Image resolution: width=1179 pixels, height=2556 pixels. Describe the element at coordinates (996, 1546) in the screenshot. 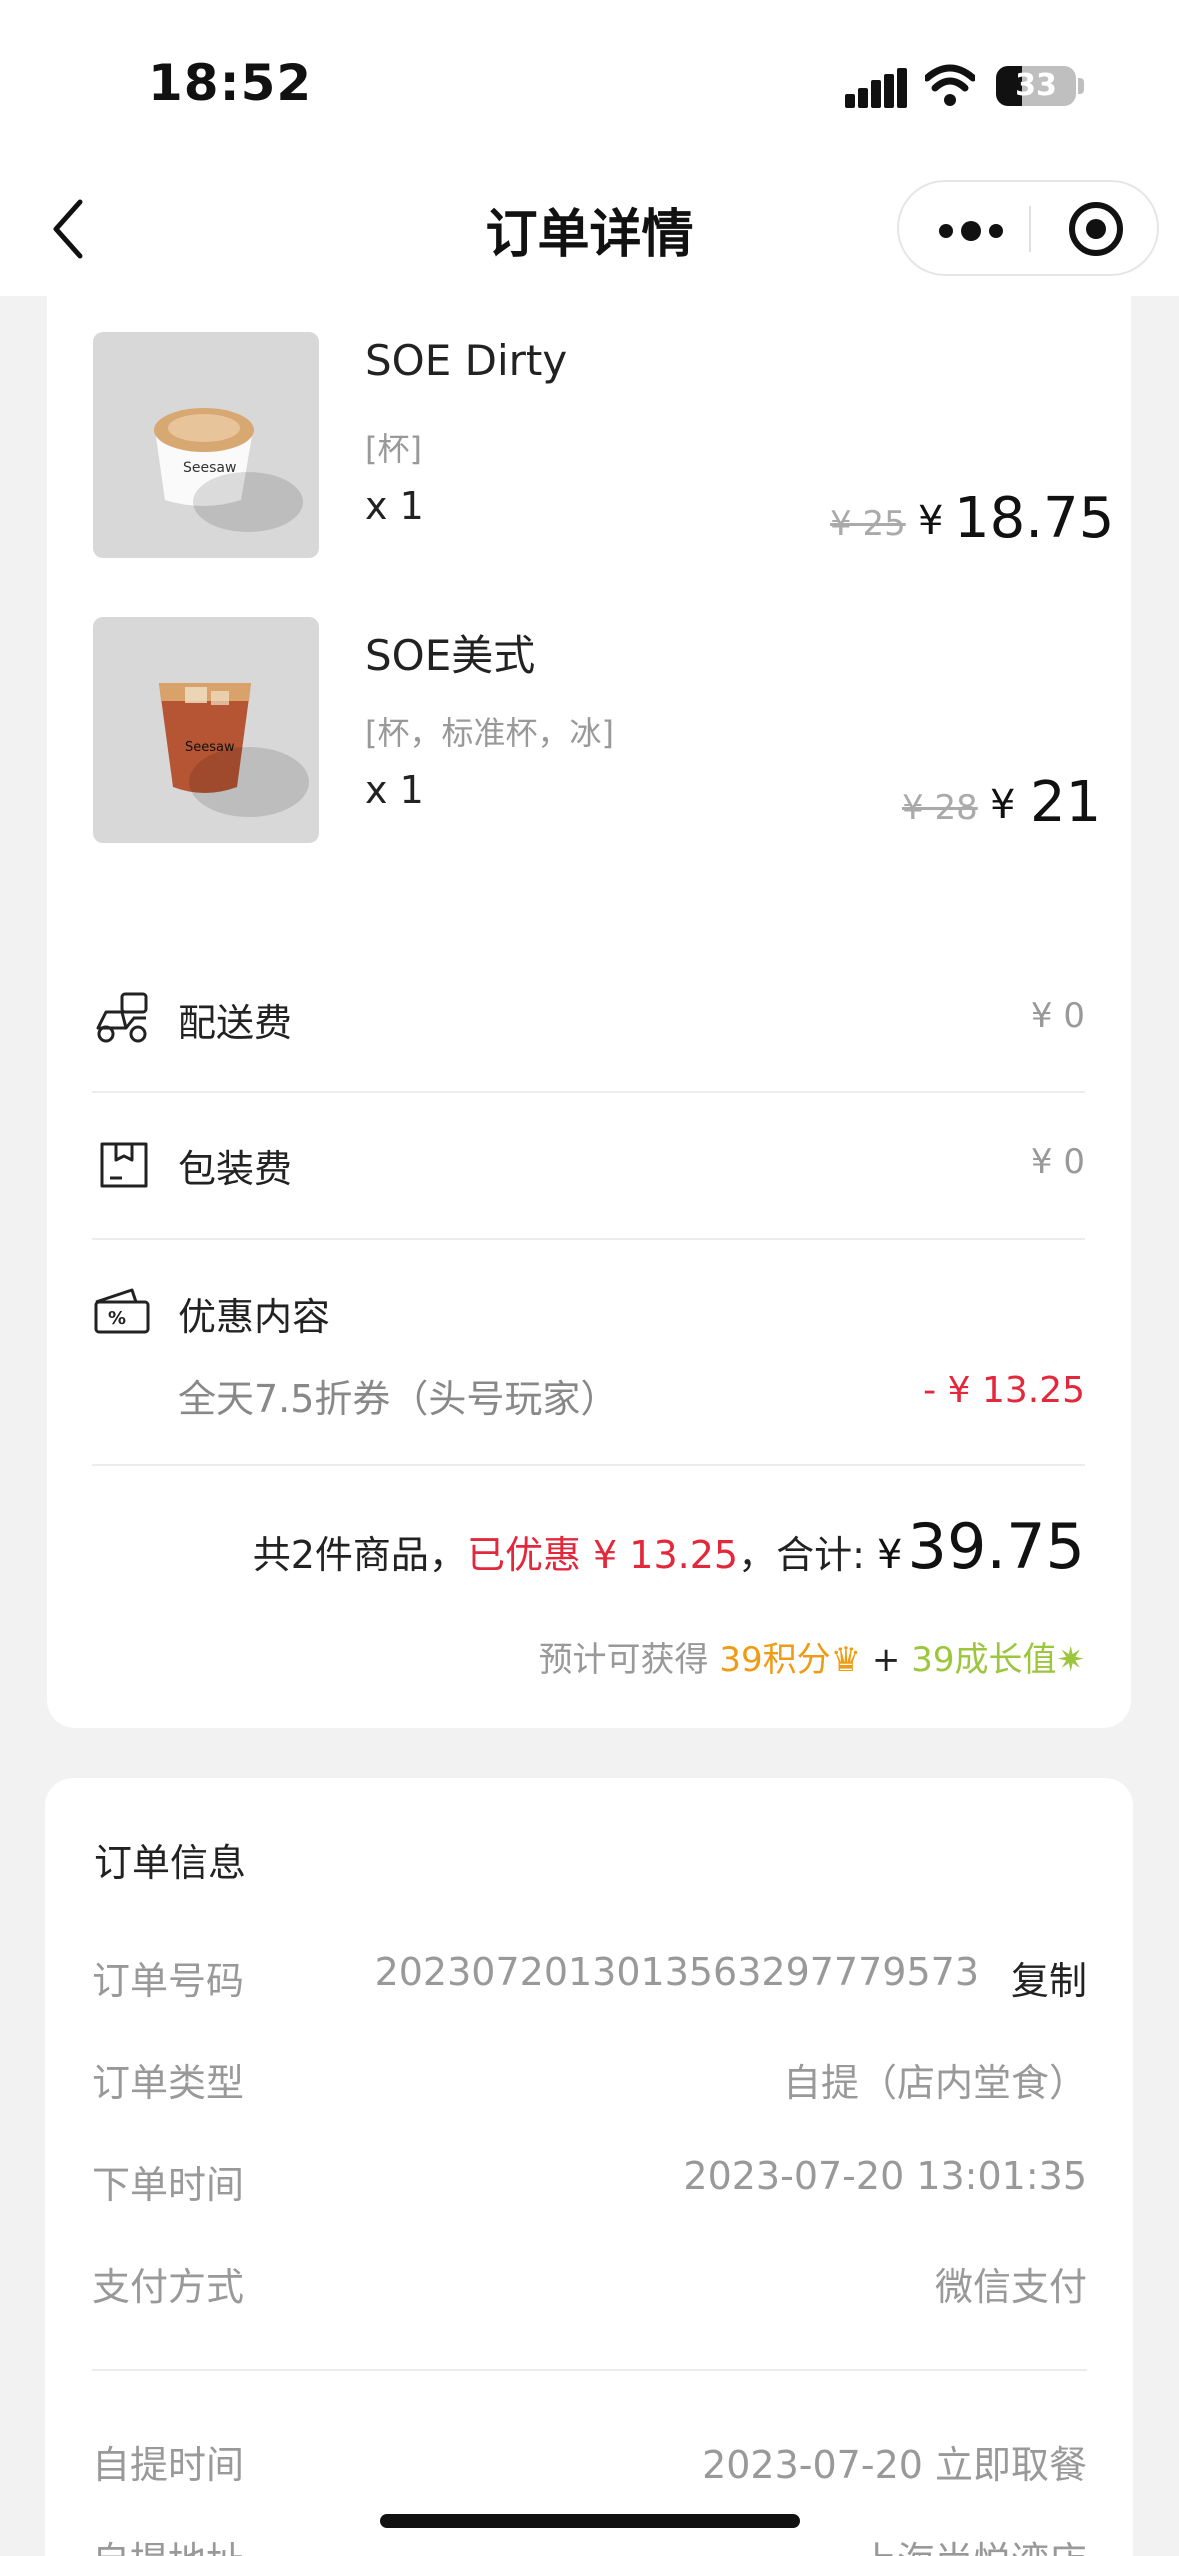

I see `order-total: 39.75` at that location.